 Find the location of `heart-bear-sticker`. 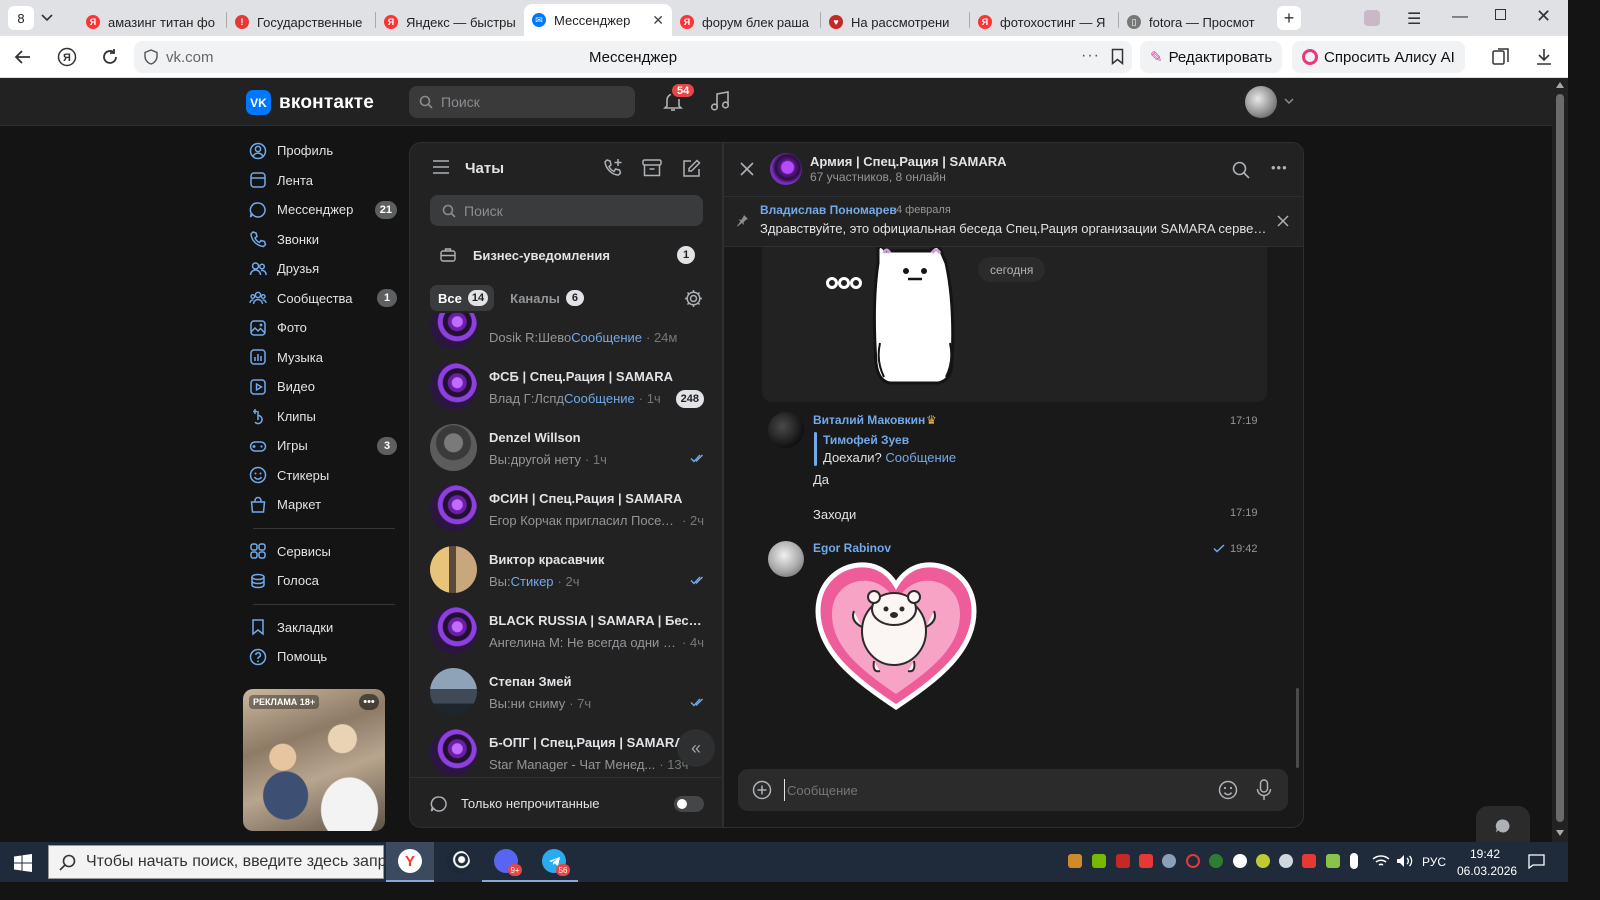

heart-bear-sticker is located at coordinates (896, 635).